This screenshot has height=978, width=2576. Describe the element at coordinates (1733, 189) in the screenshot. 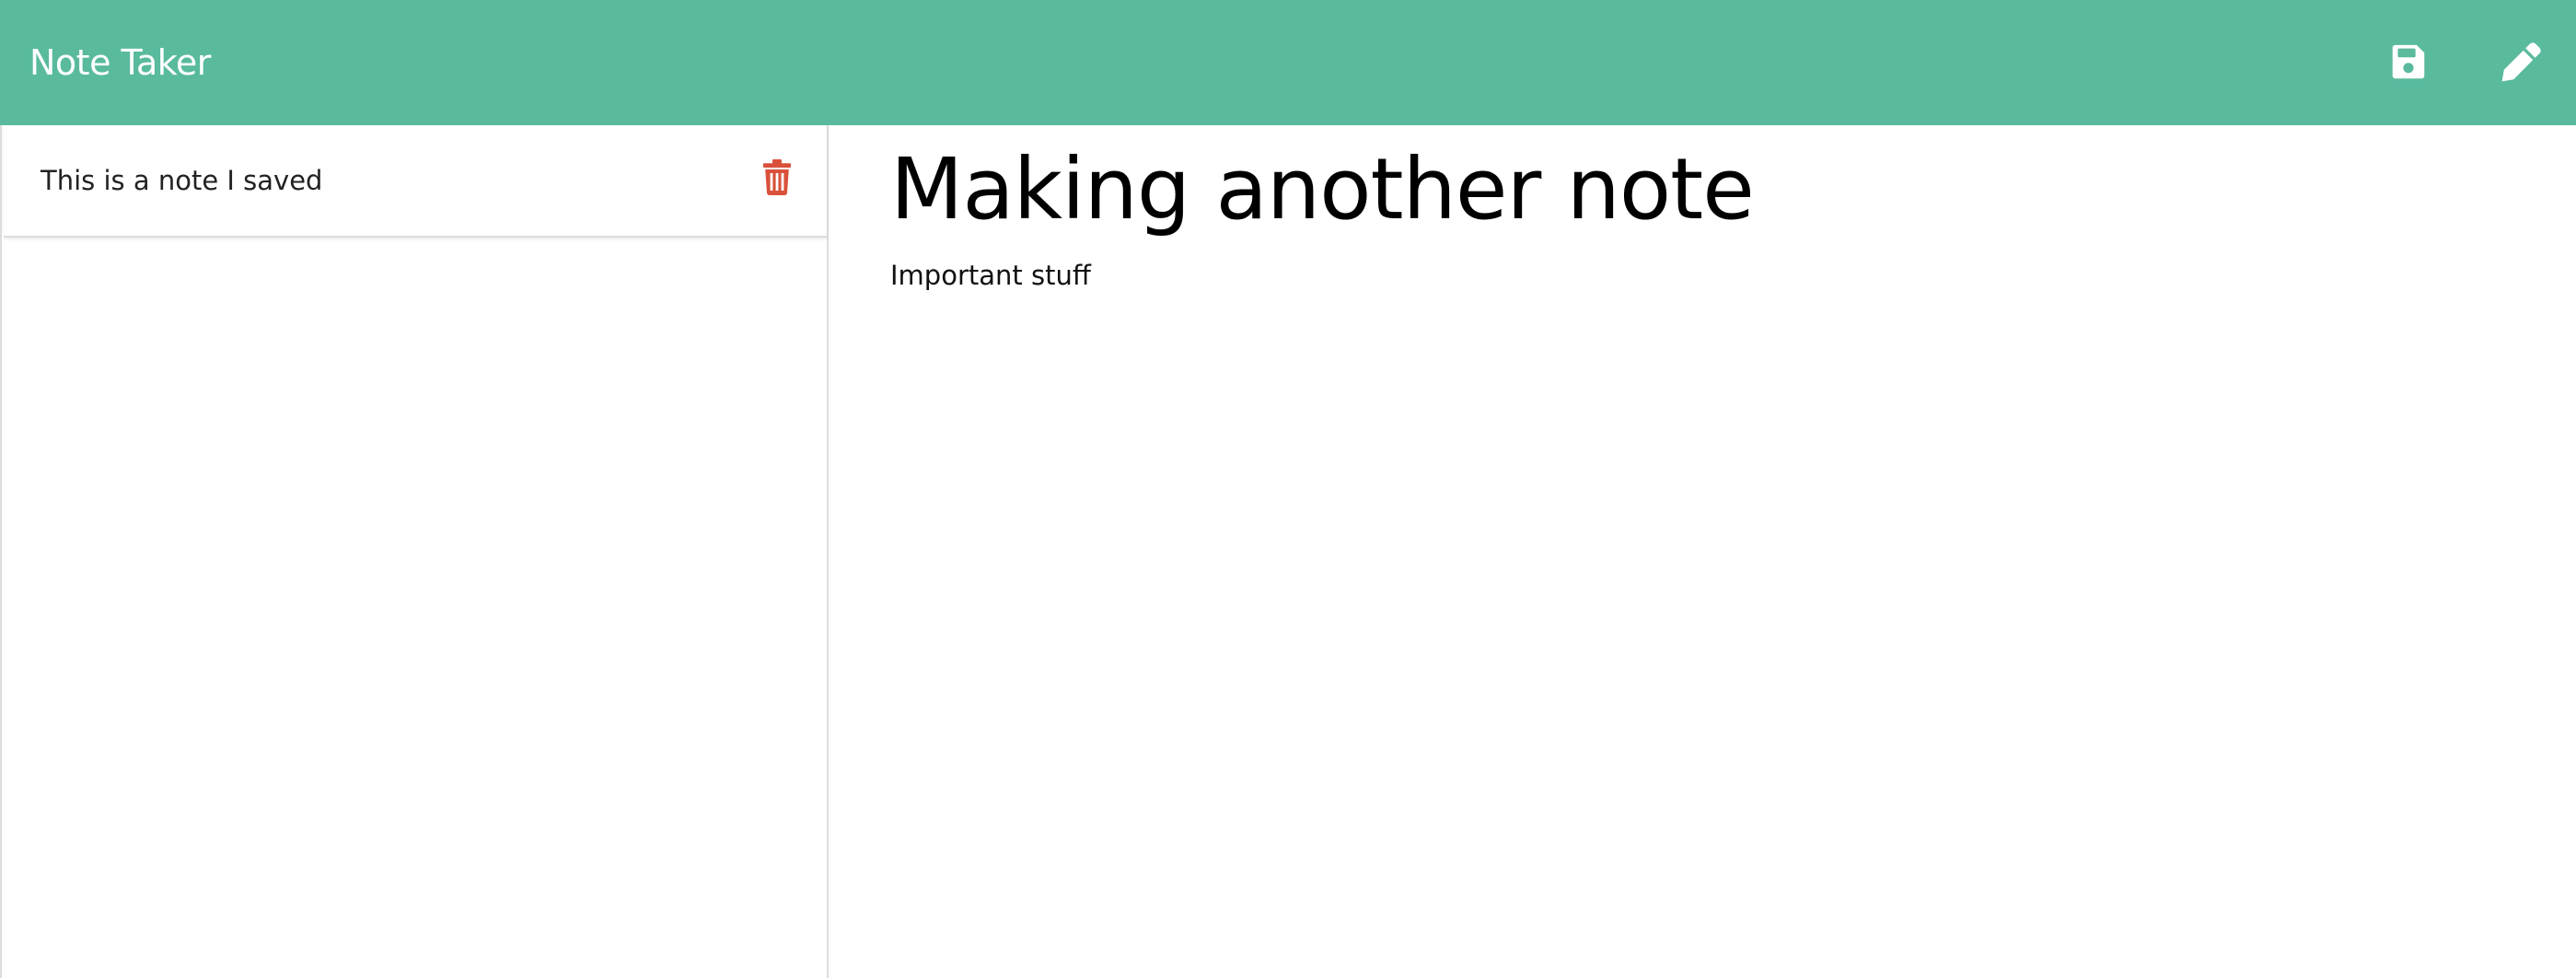

I see `note-title: Making another note` at that location.